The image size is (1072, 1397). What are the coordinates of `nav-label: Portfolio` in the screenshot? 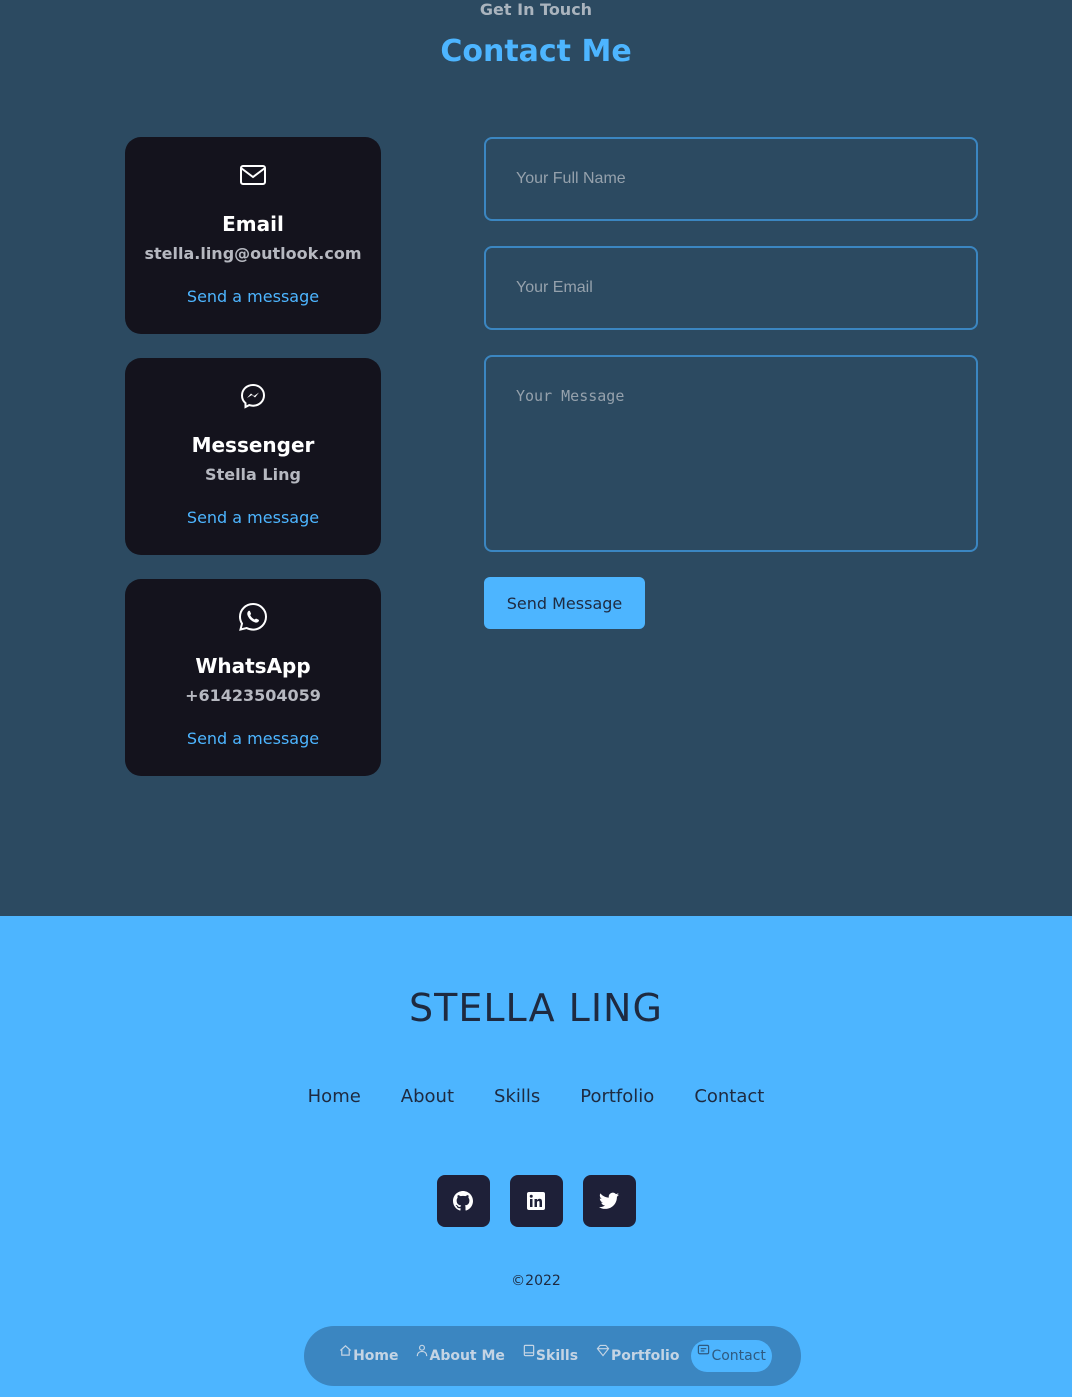 It's located at (645, 1356).